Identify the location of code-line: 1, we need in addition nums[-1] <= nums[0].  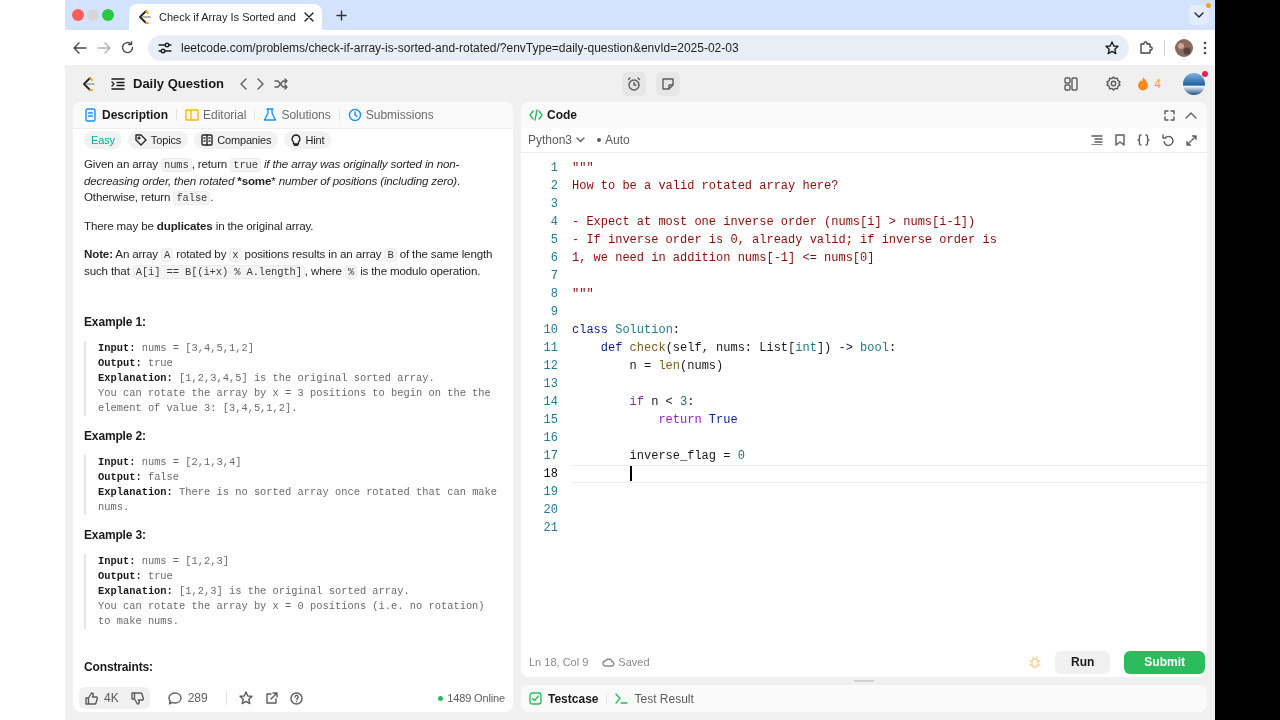
(724, 258).